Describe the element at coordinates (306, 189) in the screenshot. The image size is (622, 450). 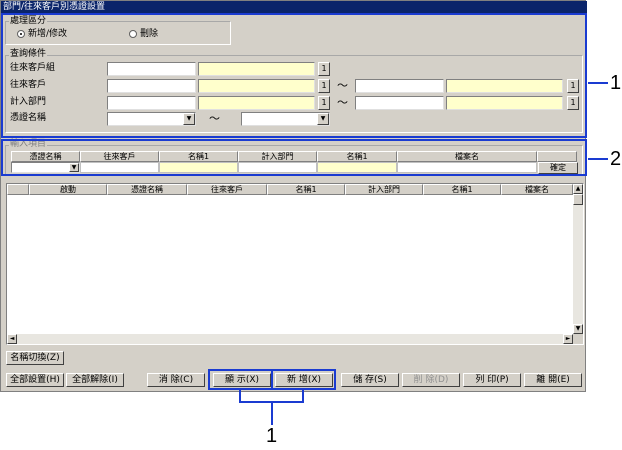
I see `grid-header-name1: 名稱1` at that location.